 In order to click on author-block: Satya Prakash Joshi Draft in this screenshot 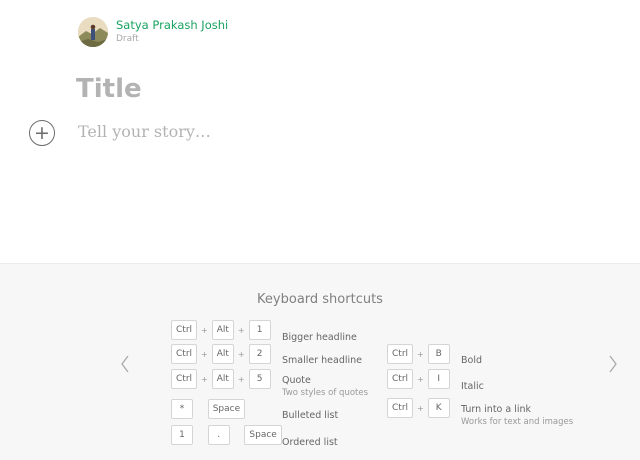, I will do `click(153, 32)`.